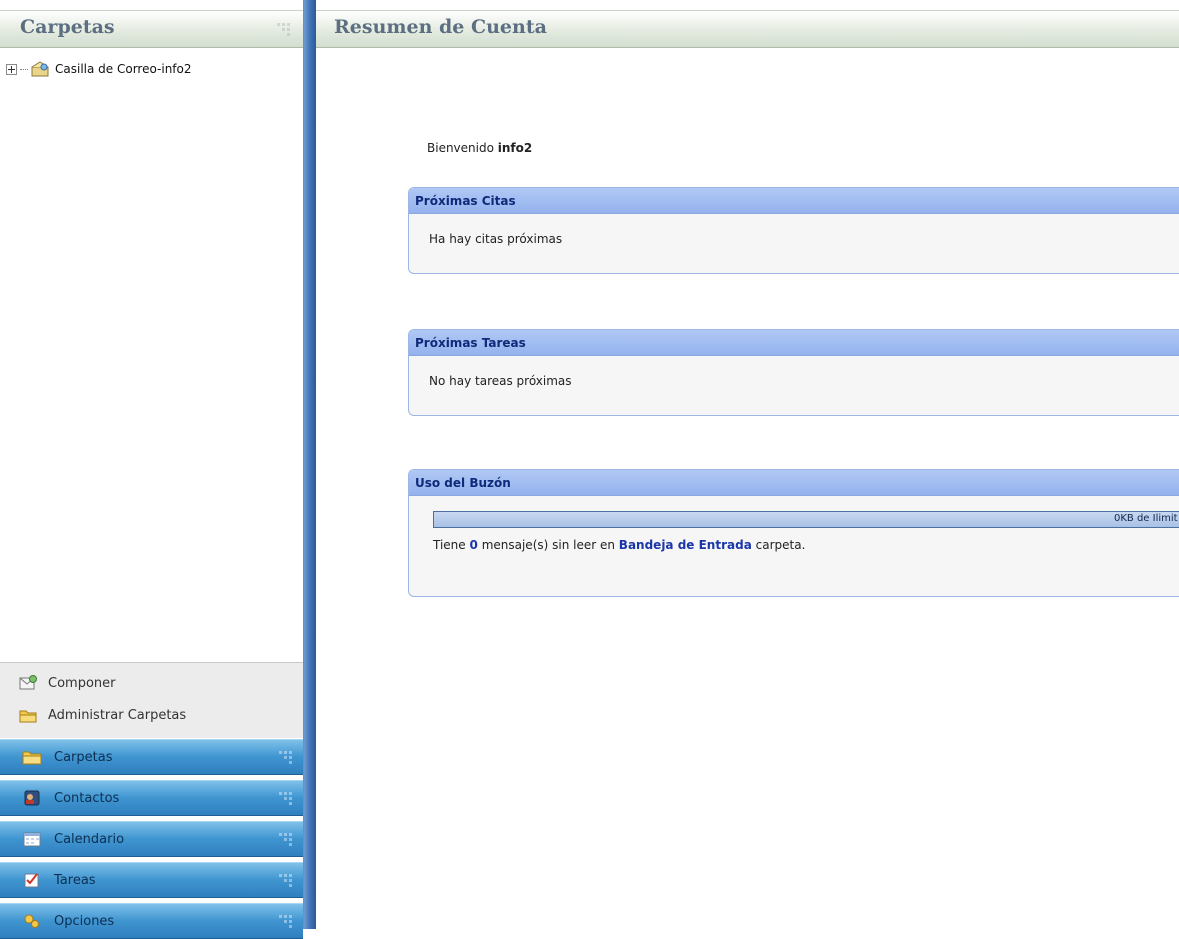 The height and width of the screenshot is (939, 1179). I want to click on nav-tareas-label: Tareas, so click(75, 880).